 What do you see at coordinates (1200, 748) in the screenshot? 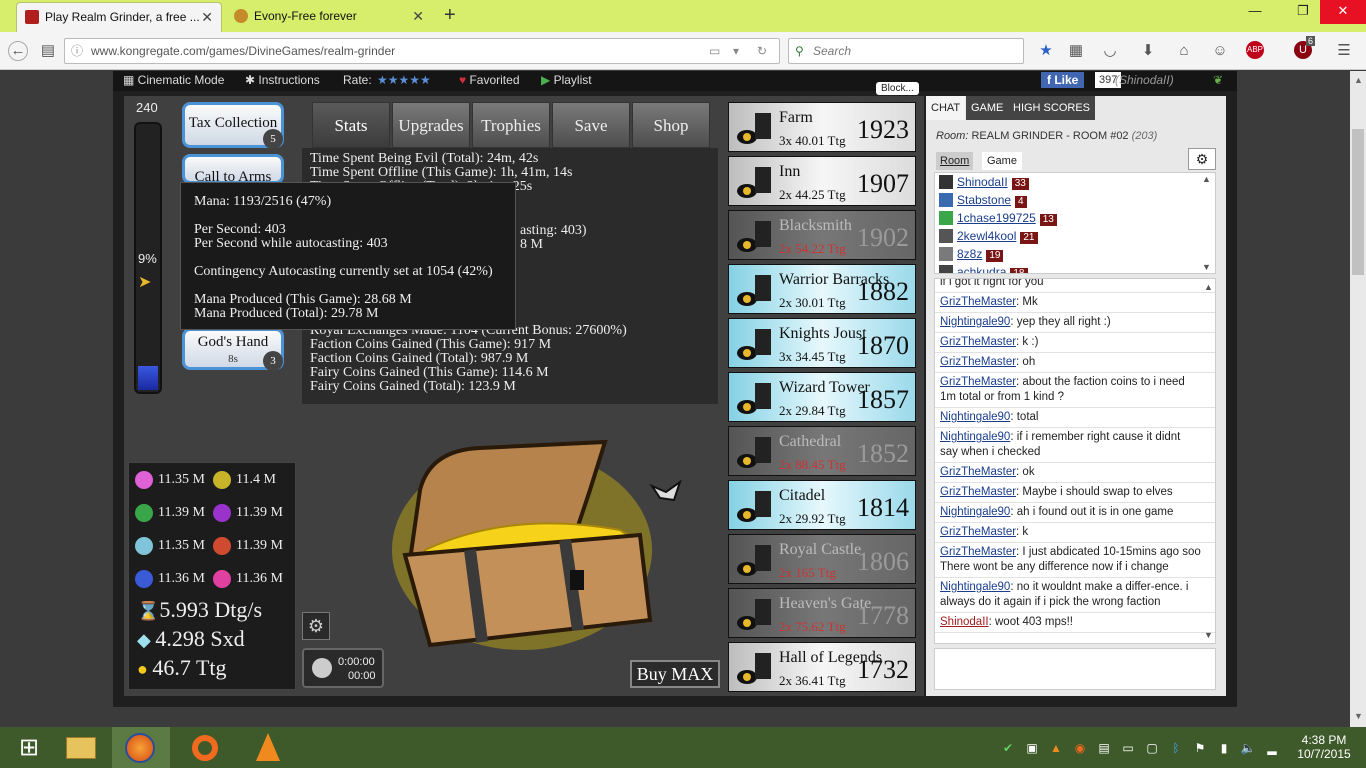
I see `flag-icon: ⚑` at bounding box center [1200, 748].